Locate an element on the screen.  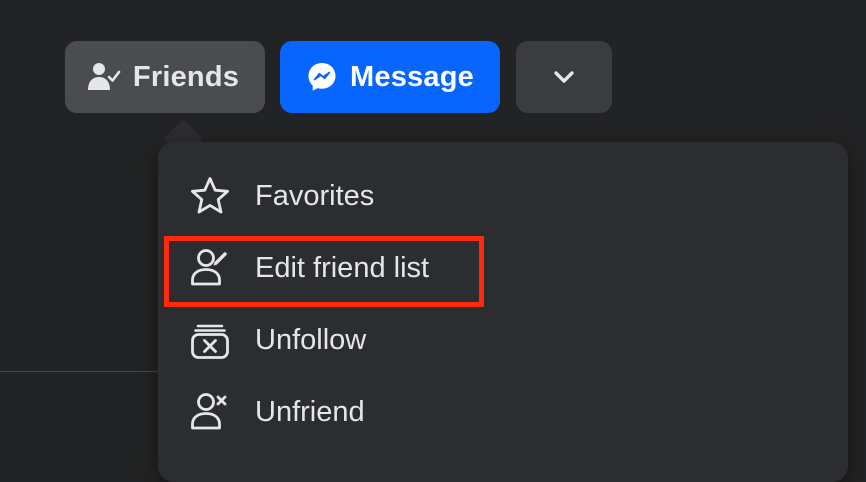
page-divider is located at coordinates (85, 371).